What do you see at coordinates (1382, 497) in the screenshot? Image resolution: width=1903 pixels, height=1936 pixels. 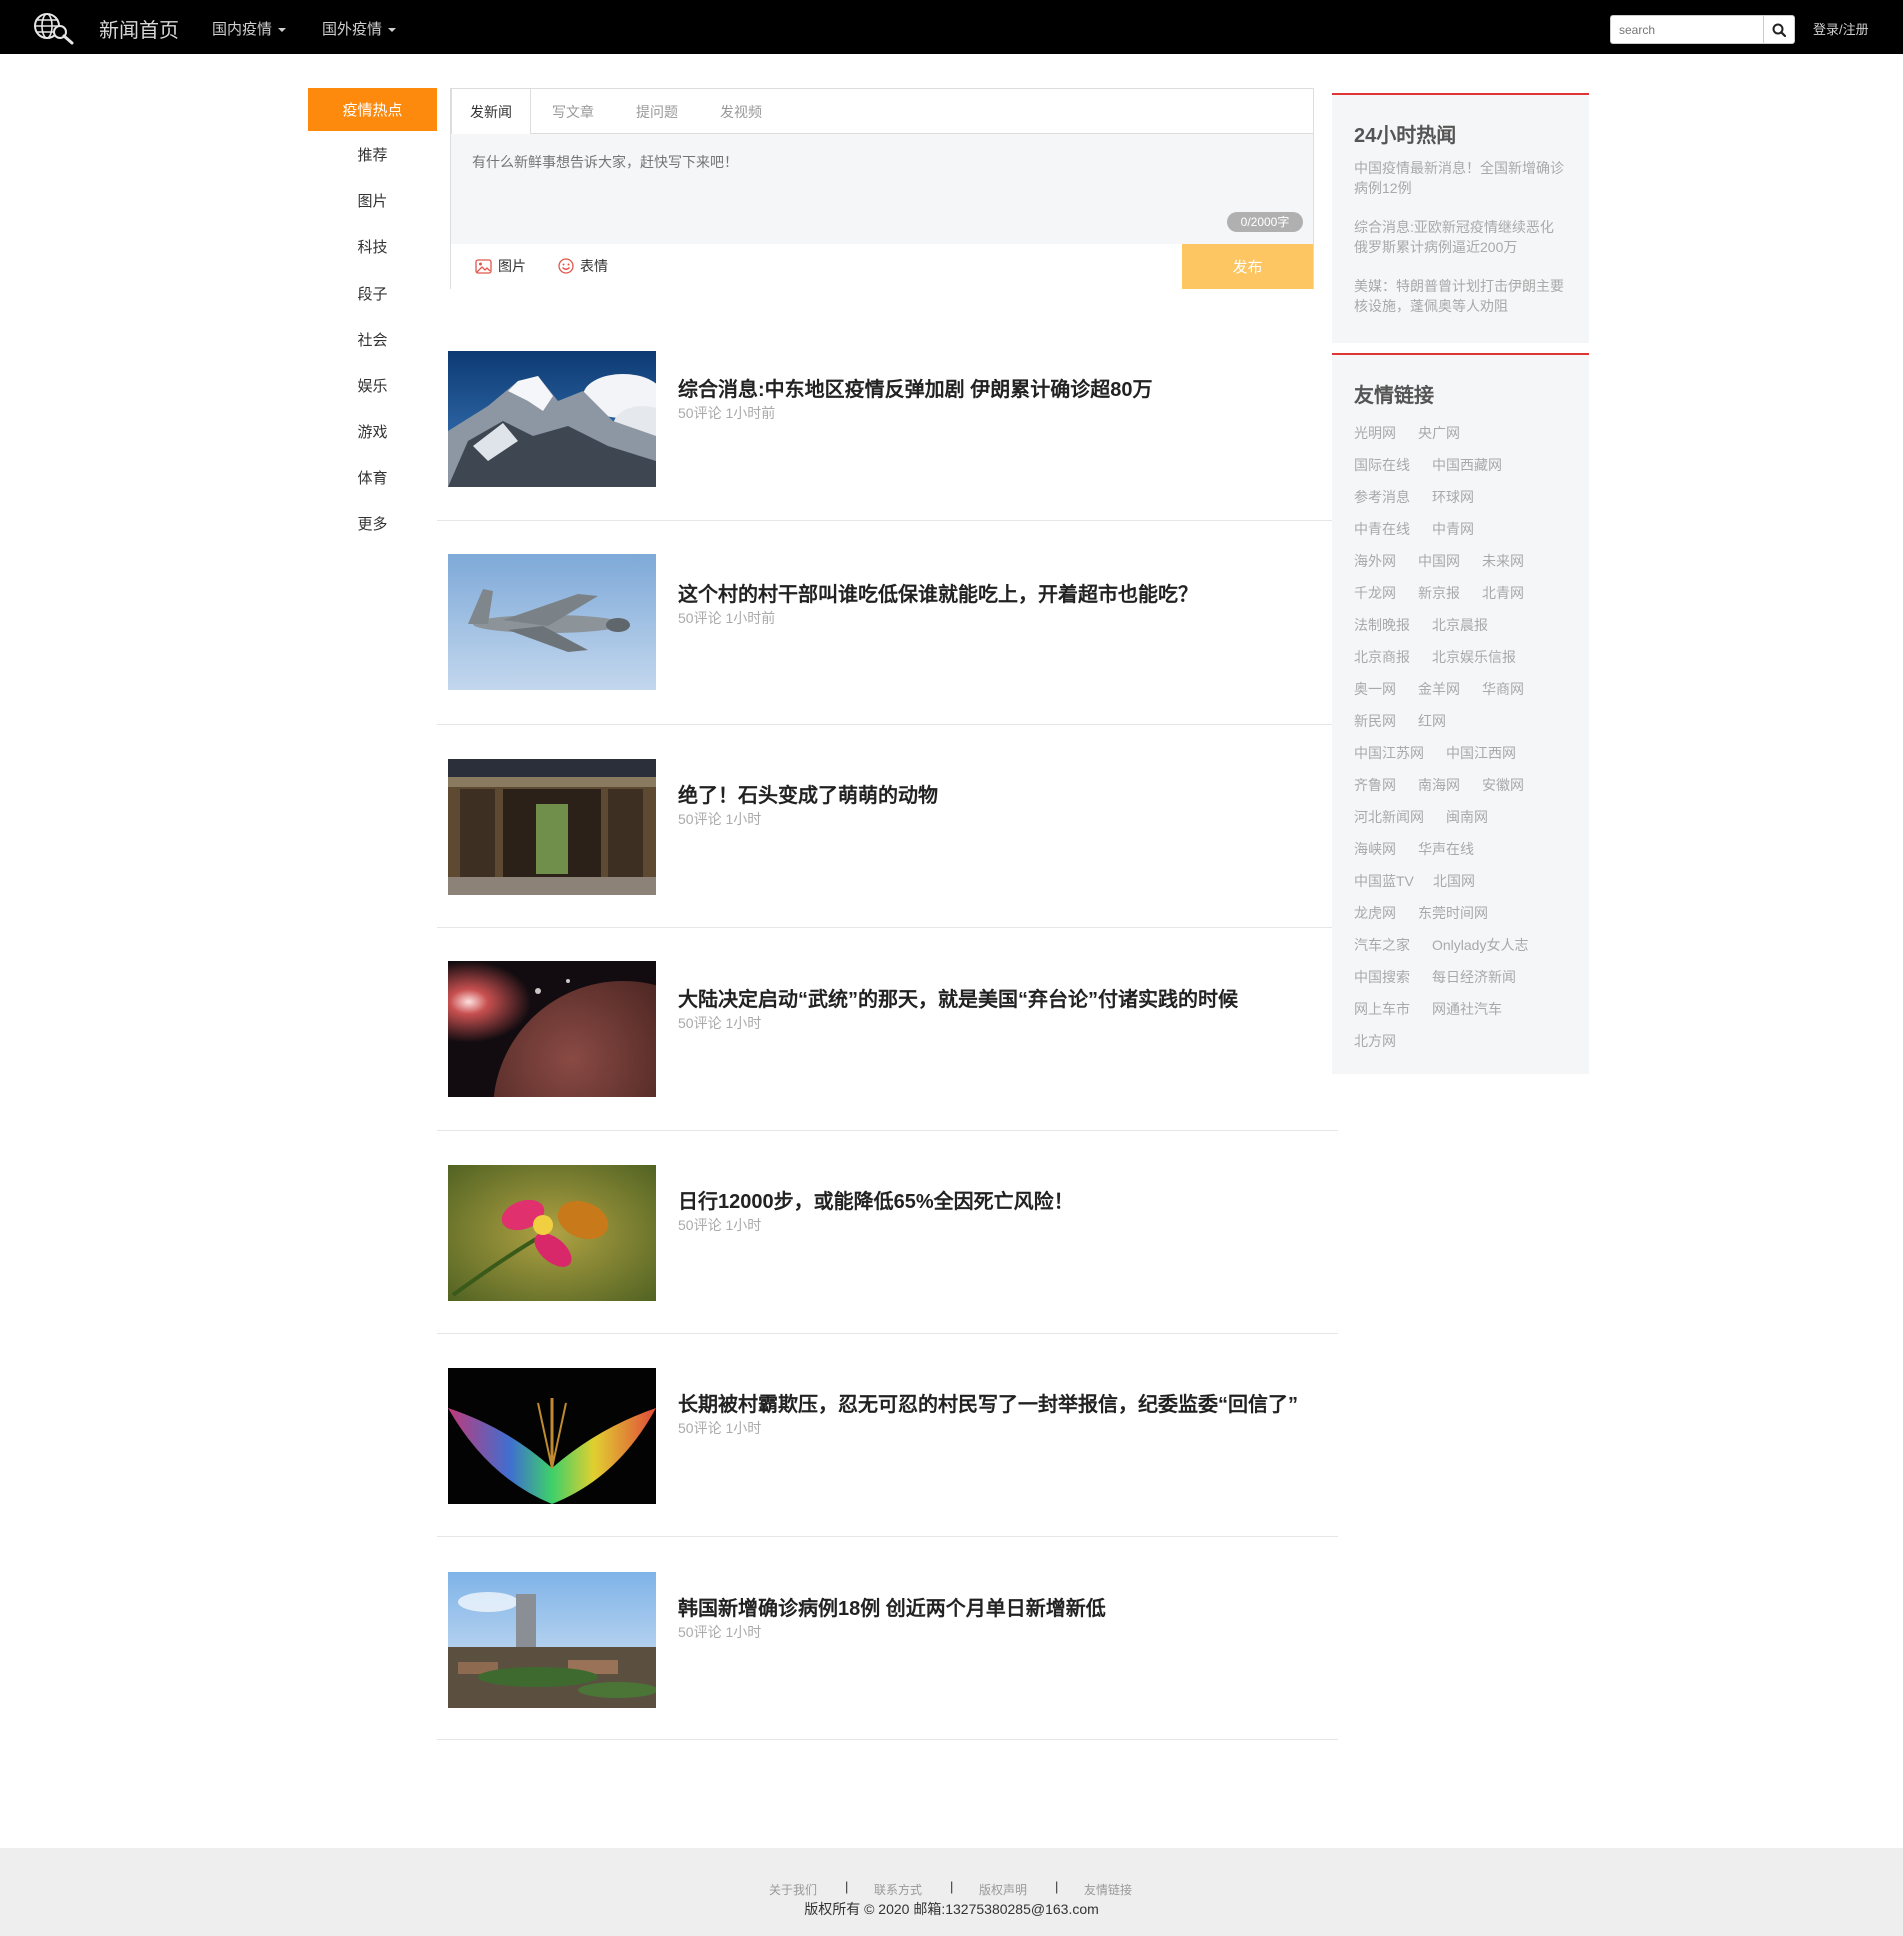 I see `friend-link: 参考消息` at bounding box center [1382, 497].